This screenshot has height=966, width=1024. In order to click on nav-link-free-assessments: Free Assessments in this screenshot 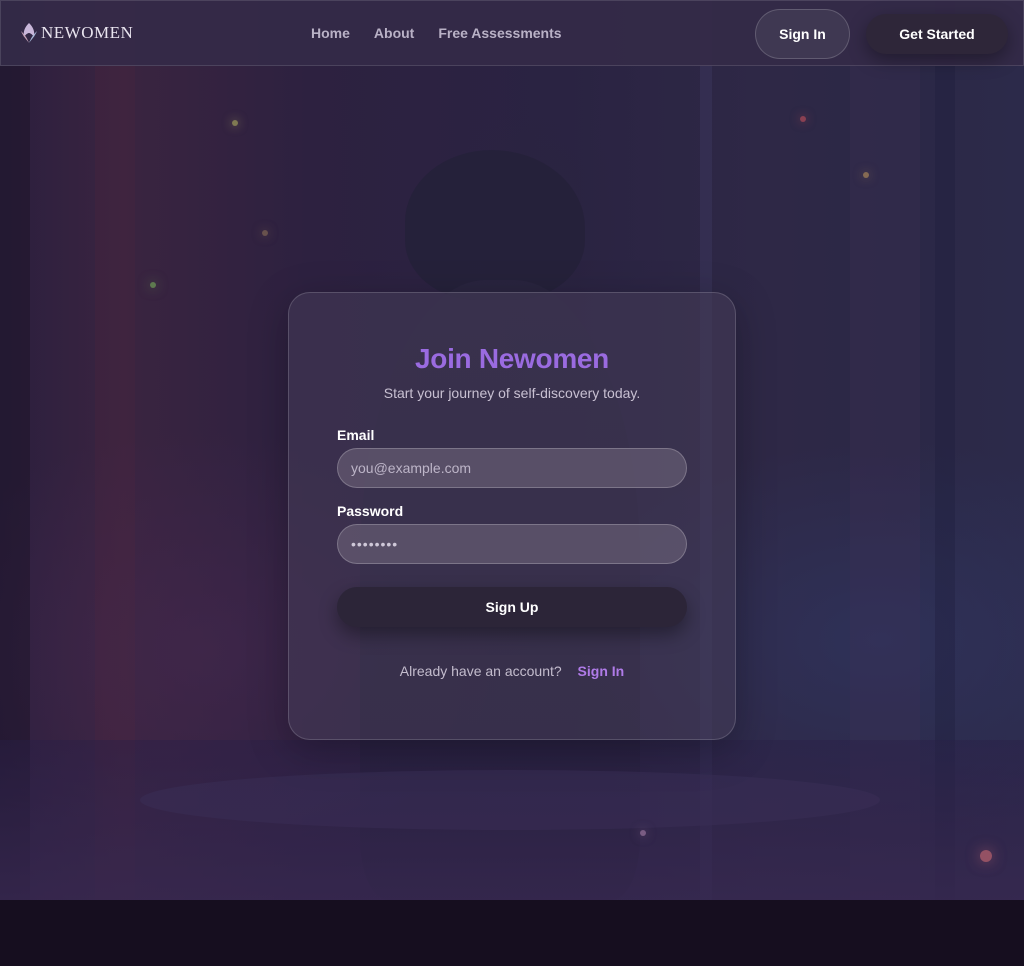, I will do `click(499, 33)`.